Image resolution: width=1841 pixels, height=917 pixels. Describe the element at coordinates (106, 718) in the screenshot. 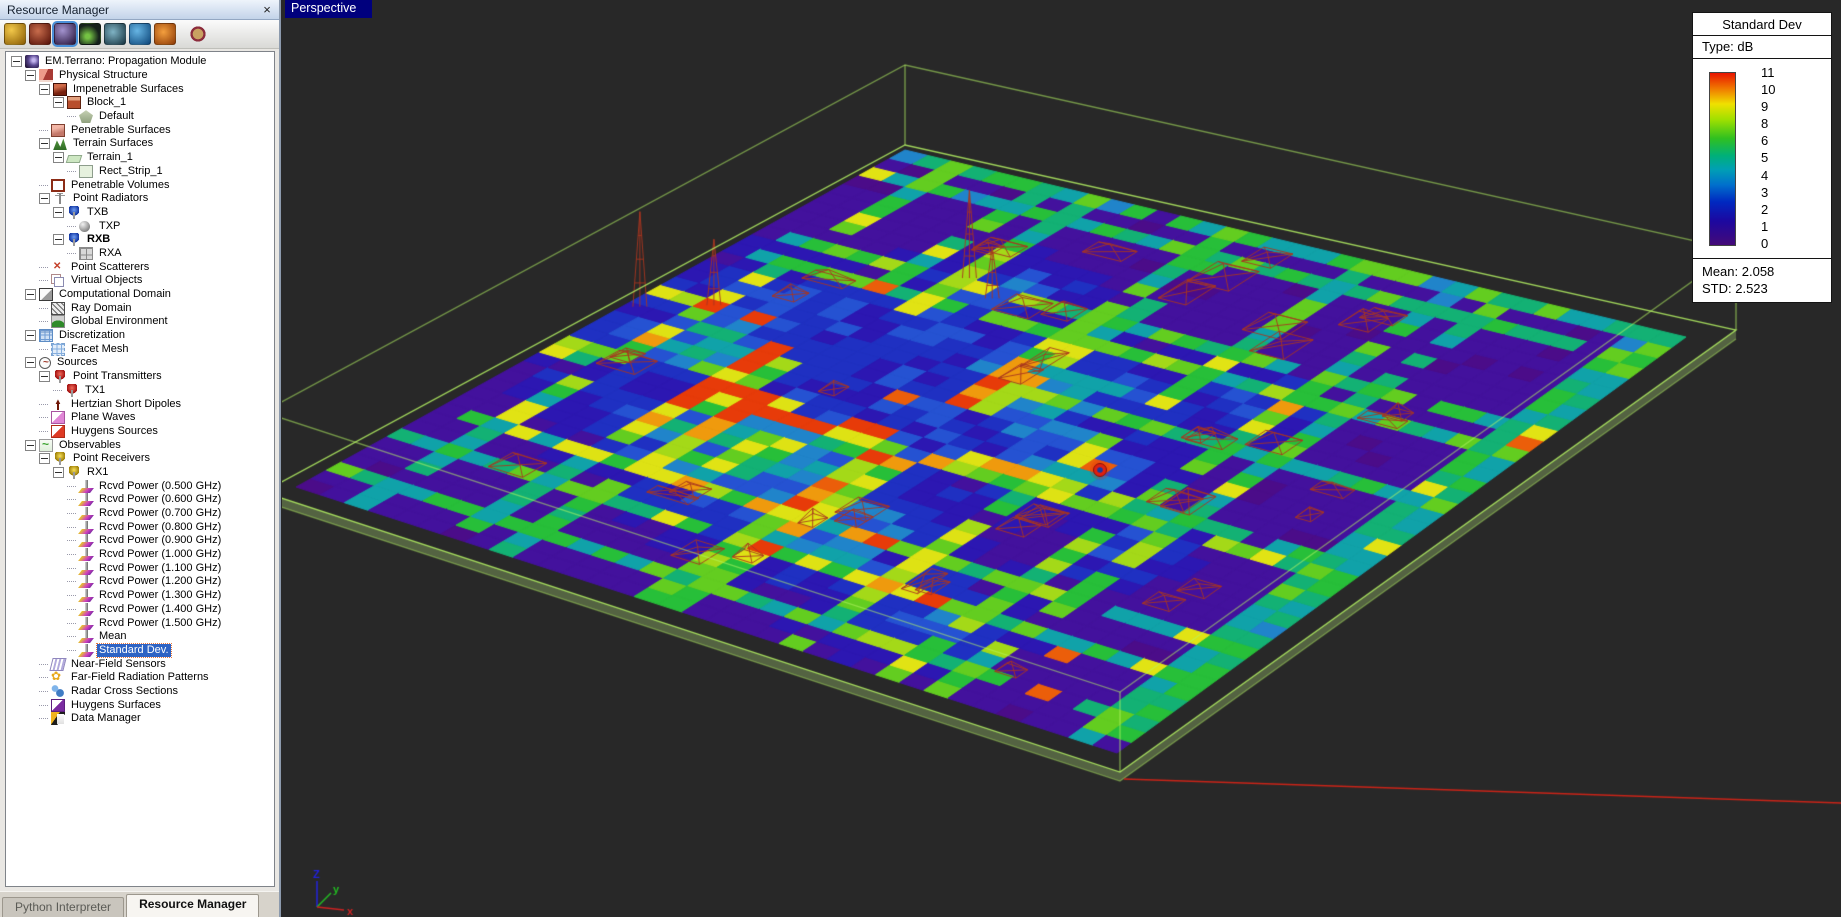

I see `tree-item-label: Data Manager` at that location.